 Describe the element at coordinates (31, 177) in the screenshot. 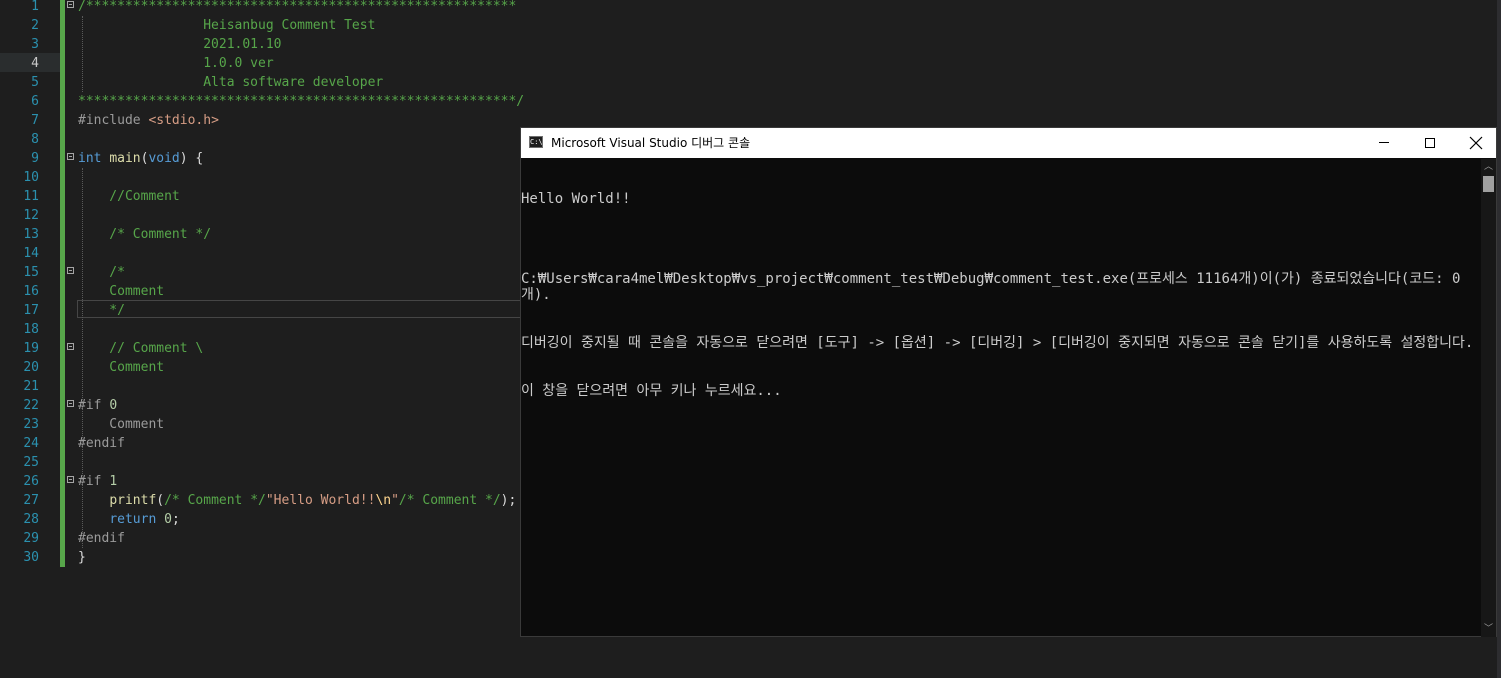

I see `line-number: 10` at that location.